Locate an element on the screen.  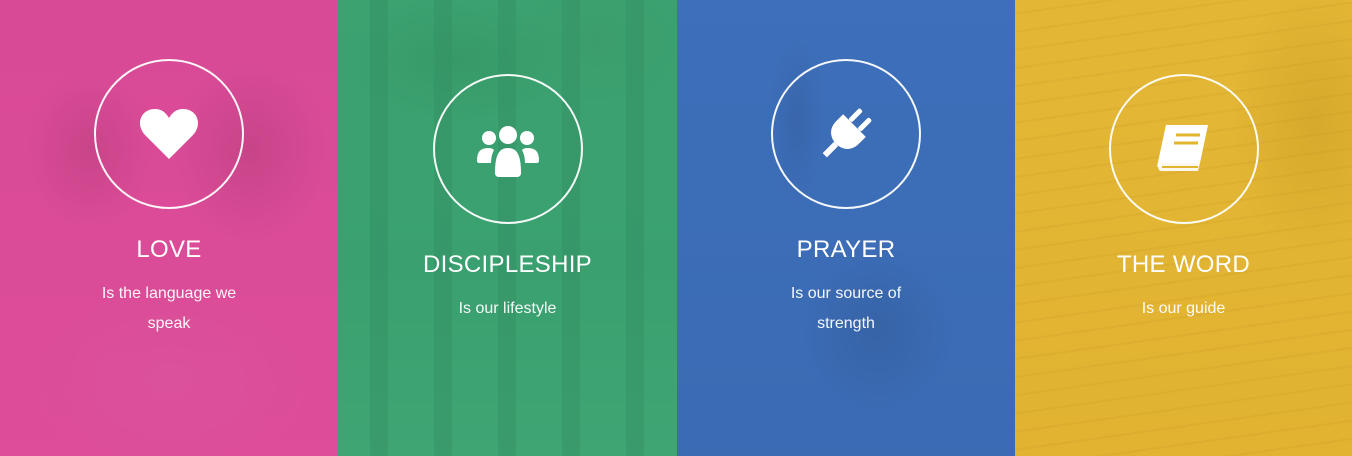
book-icon is located at coordinates (1182, 147).